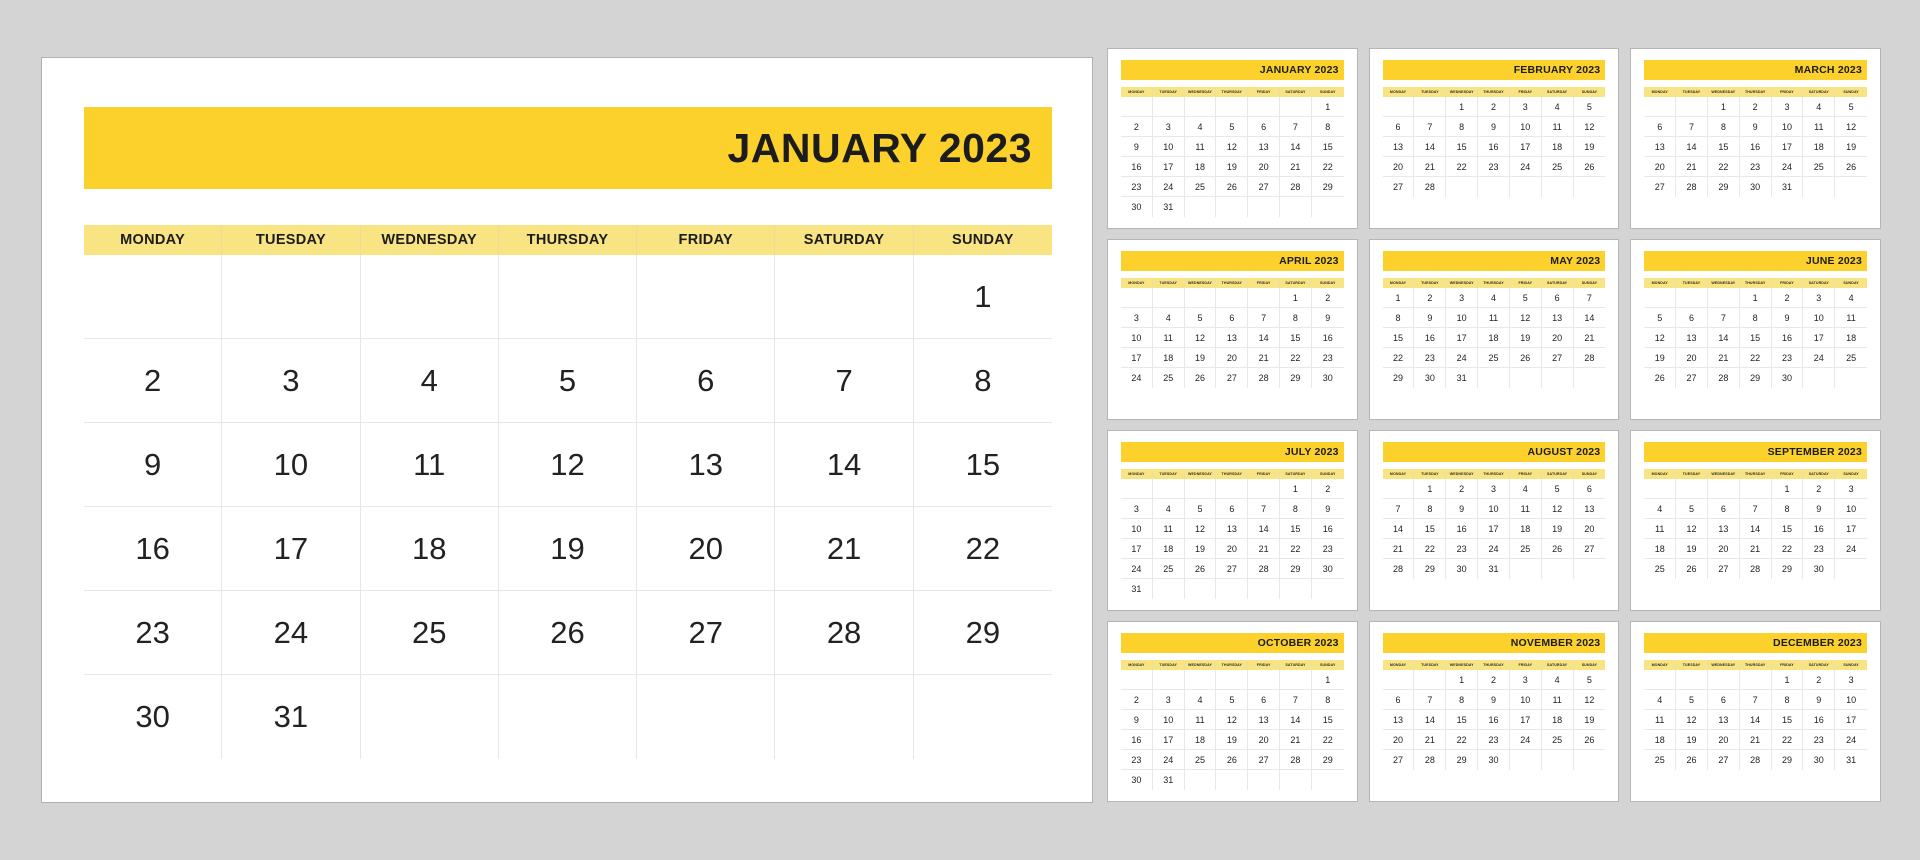 The image size is (1920, 860). Describe the element at coordinates (291, 717) in the screenshot. I see `main-day-cell: 31` at that location.